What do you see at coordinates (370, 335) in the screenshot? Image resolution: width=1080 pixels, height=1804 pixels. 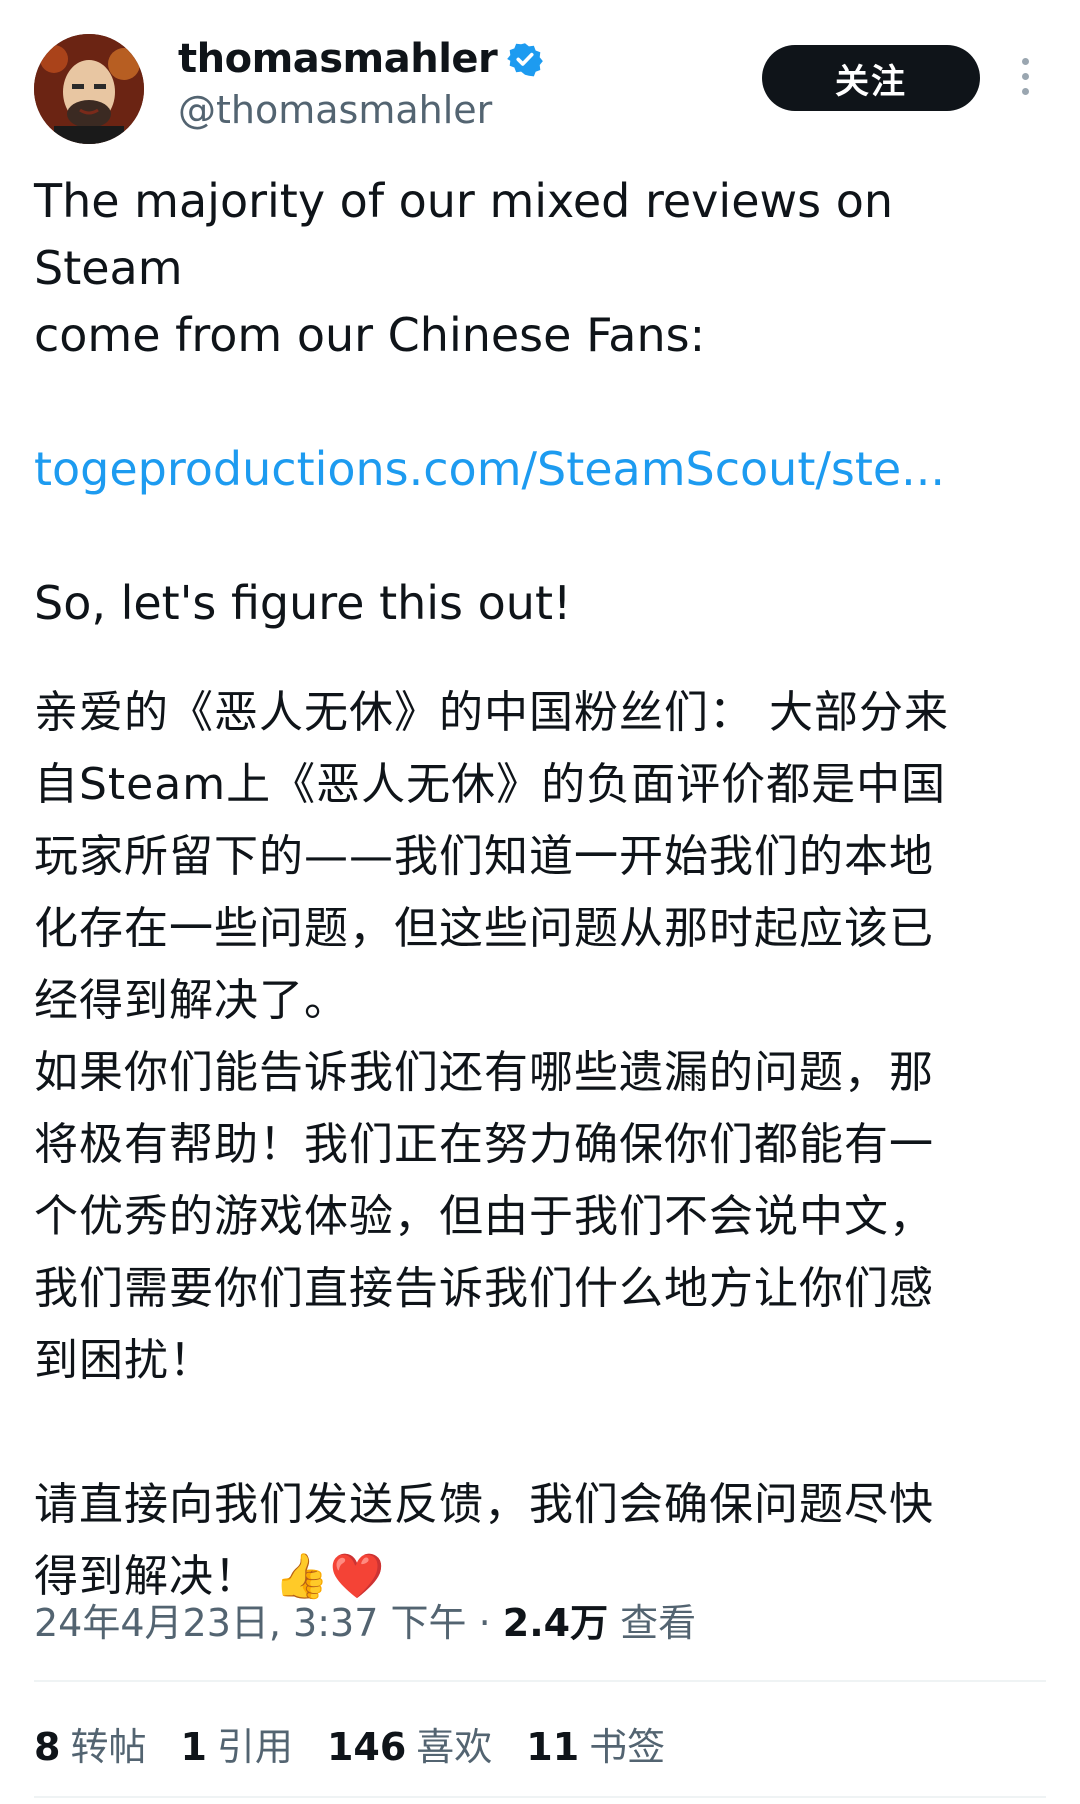 I see `tweet-line: come from our Chinese Fans:` at bounding box center [370, 335].